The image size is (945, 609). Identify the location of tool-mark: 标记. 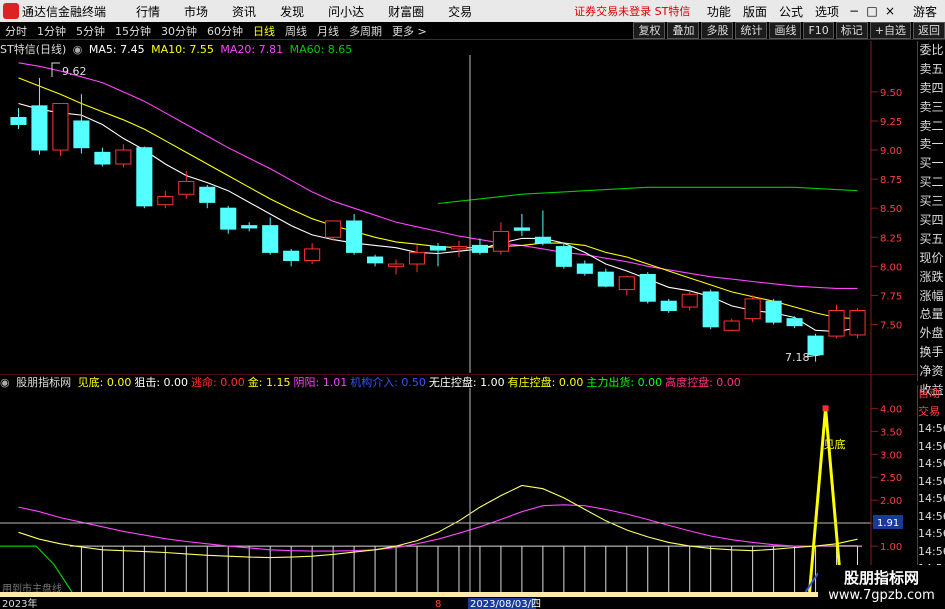
(851, 30).